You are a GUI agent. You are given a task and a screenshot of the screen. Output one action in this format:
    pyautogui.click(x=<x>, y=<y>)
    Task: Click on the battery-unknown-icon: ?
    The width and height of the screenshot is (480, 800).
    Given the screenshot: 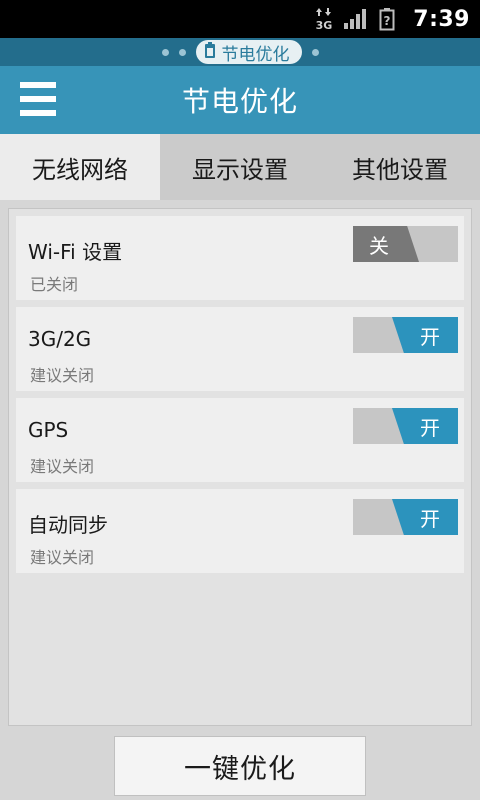 What is the action you would take?
    pyautogui.click(x=387, y=19)
    